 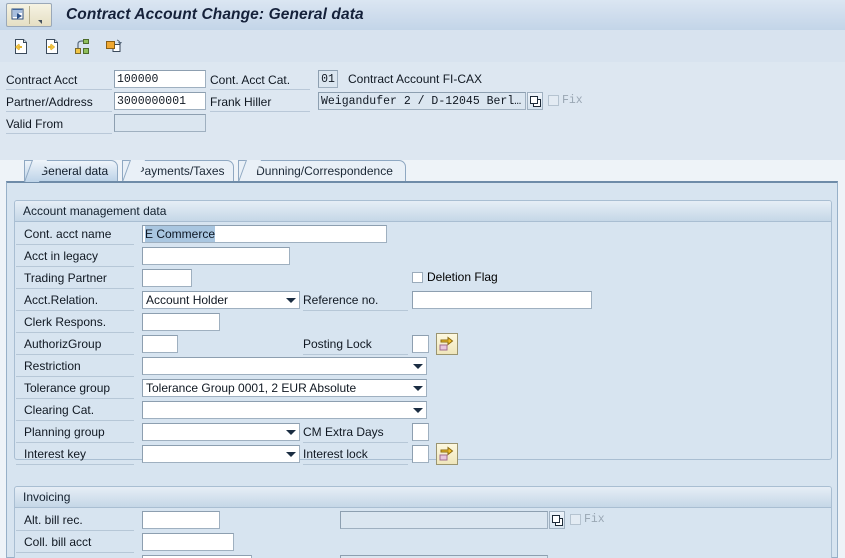 I want to click on contract-acct-label-underline, so click(x=59, y=80).